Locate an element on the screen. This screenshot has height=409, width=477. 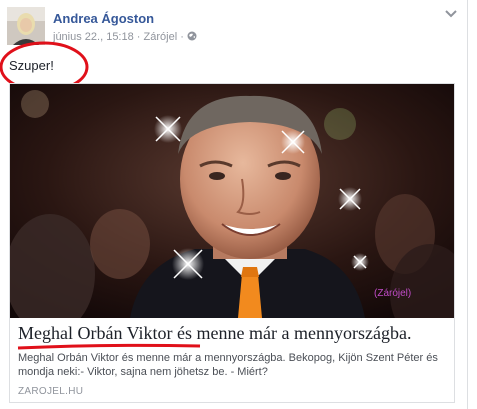
author-name: Andrea Ágoston is located at coordinates (103, 18).